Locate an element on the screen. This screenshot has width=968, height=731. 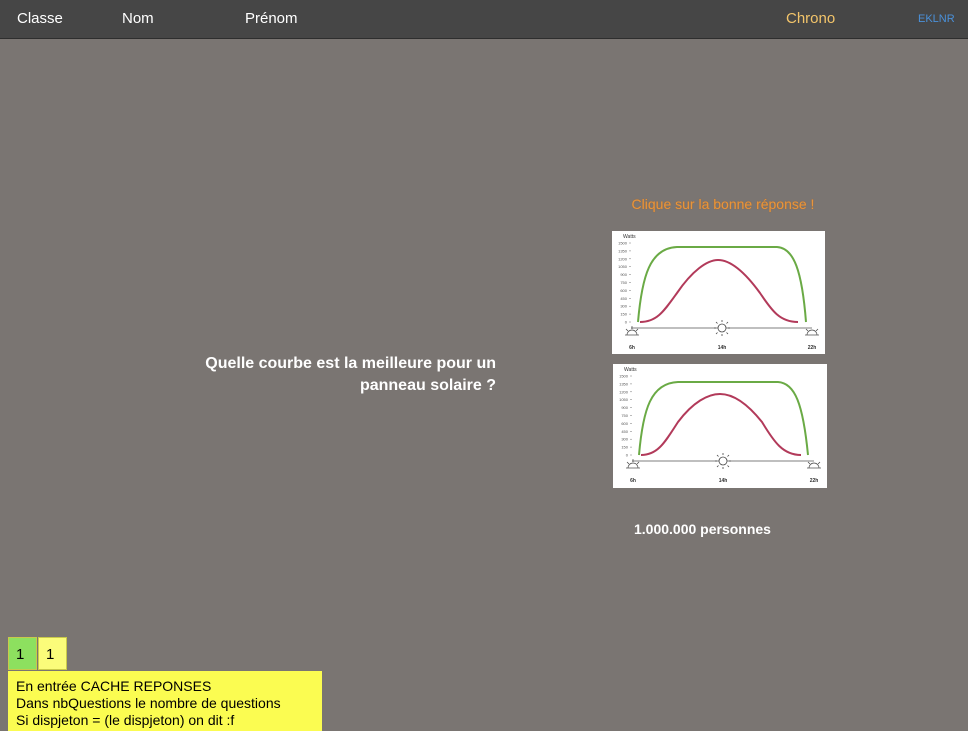
code-label: EKLNR is located at coordinates (936, 19).